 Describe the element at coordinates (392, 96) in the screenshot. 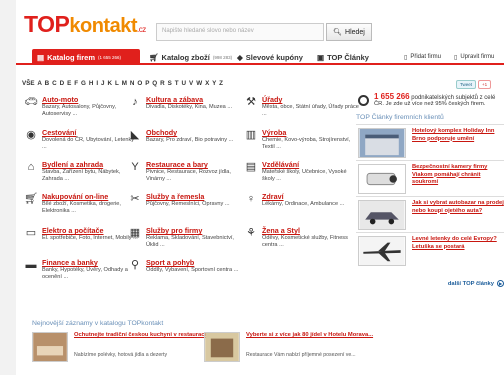

I see `stats-count: 1 655 266` at that location.